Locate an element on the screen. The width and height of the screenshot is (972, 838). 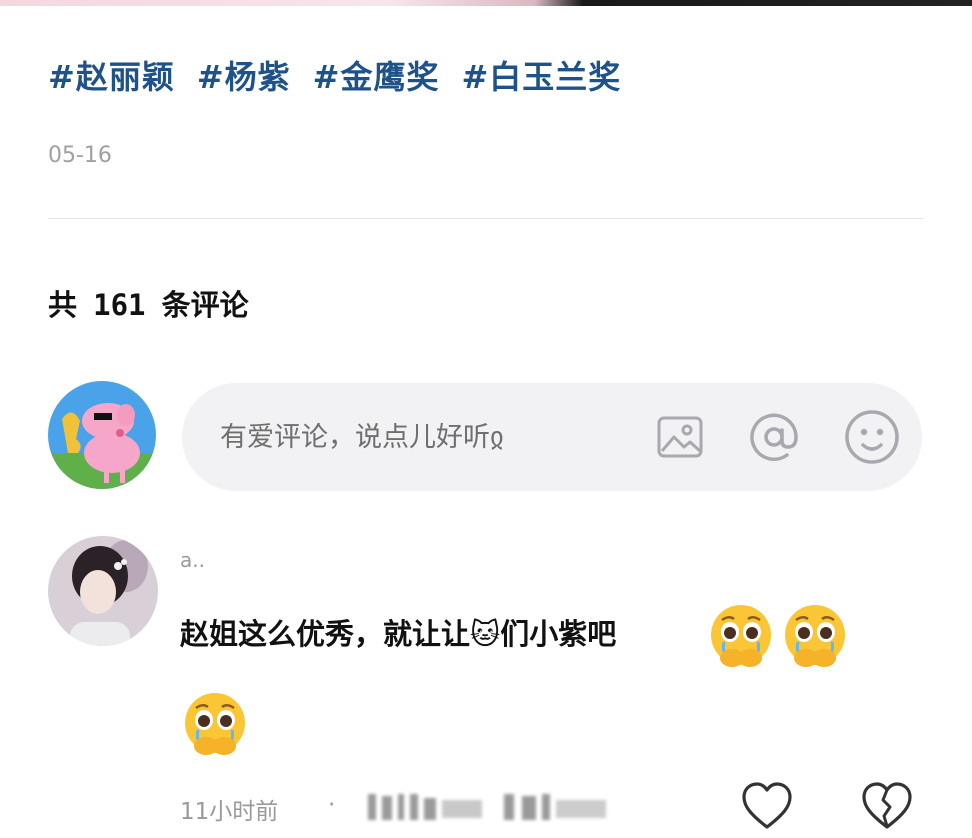
comment-input-box is located at coordinates (552, 437).